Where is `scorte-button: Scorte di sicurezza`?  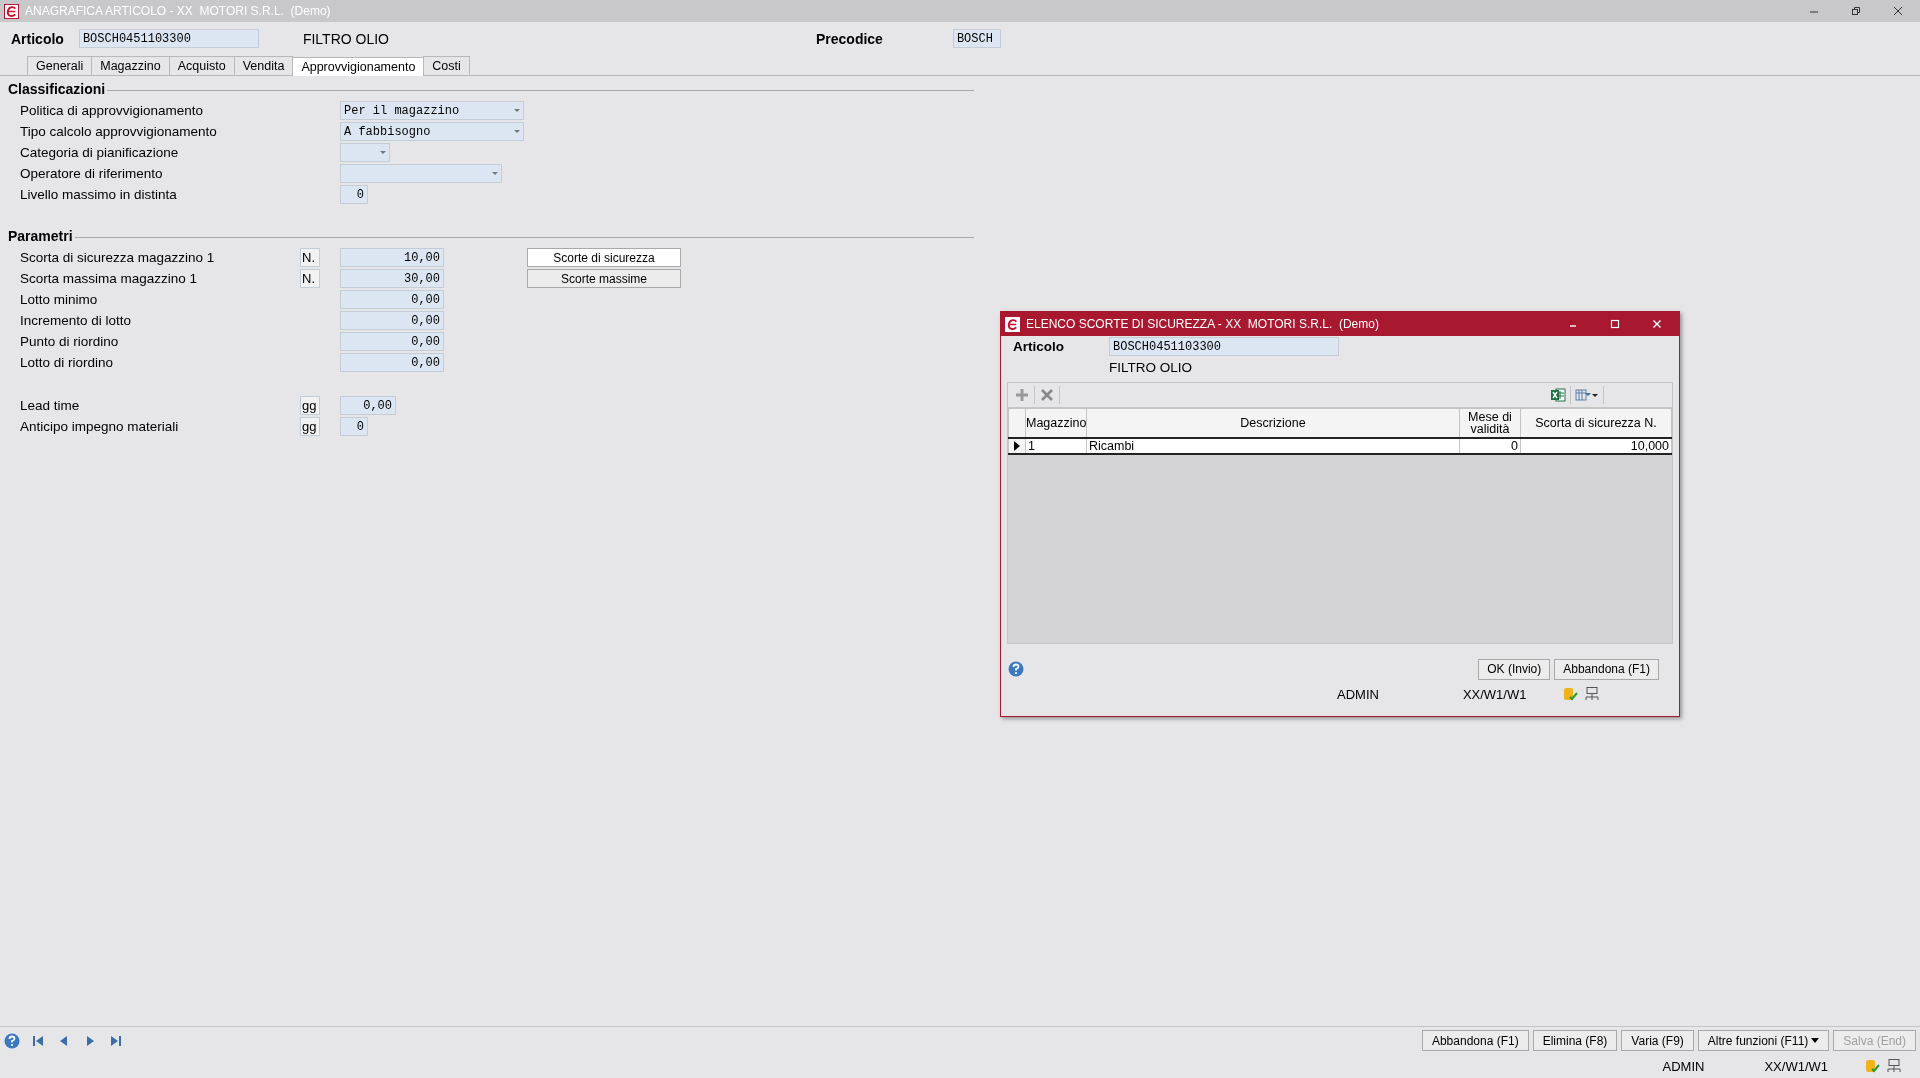
scorte-button: Scorte di sicurezza is located at coordinates (604, 257).